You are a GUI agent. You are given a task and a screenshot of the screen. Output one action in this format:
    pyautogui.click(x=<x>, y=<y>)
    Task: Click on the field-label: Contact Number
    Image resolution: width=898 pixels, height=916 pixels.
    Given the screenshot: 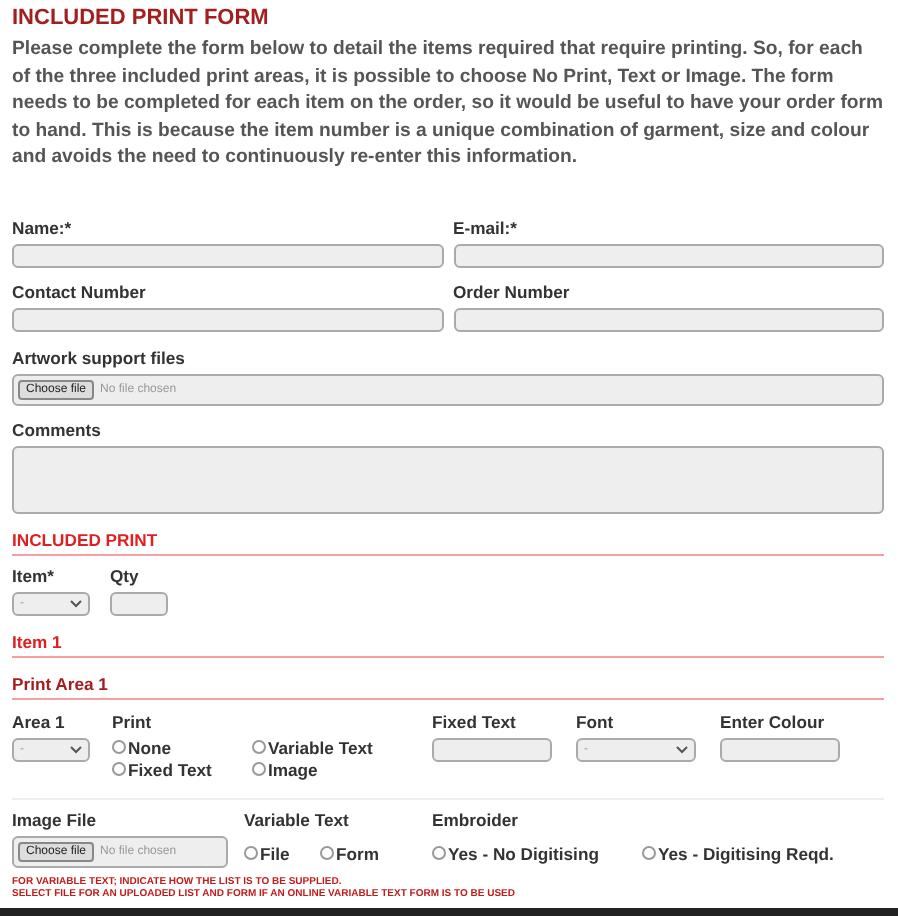 What is the action you would take?
    pyautogui.click(x=80, y=291)
    